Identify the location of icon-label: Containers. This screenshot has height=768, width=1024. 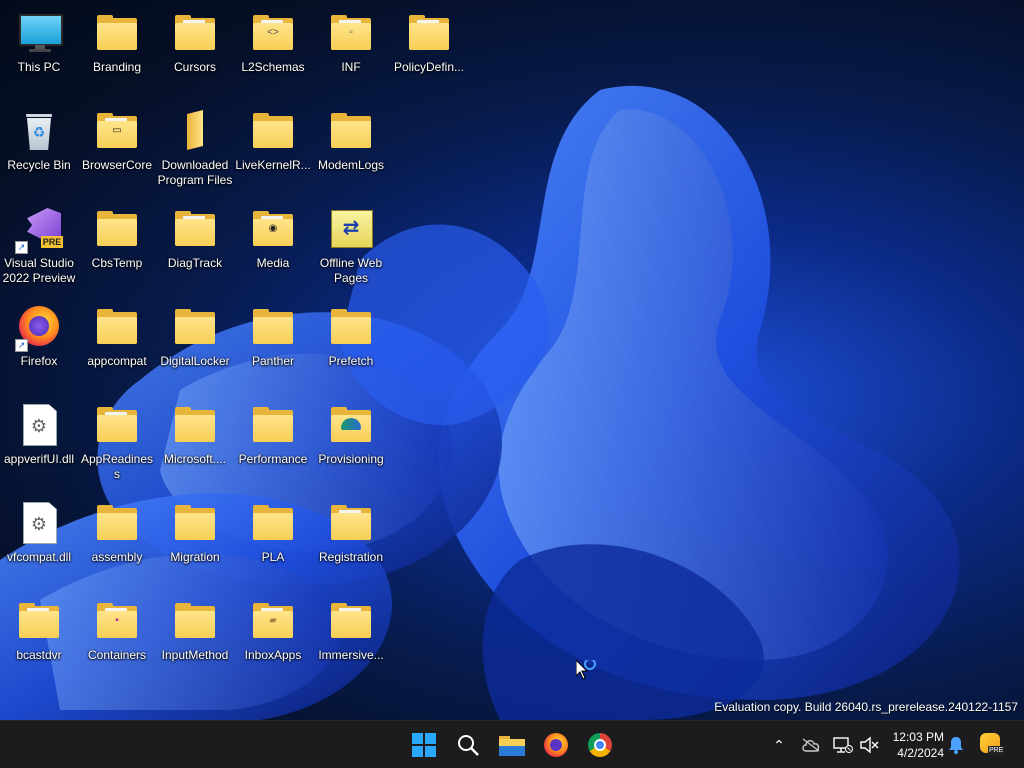
(117, 655).